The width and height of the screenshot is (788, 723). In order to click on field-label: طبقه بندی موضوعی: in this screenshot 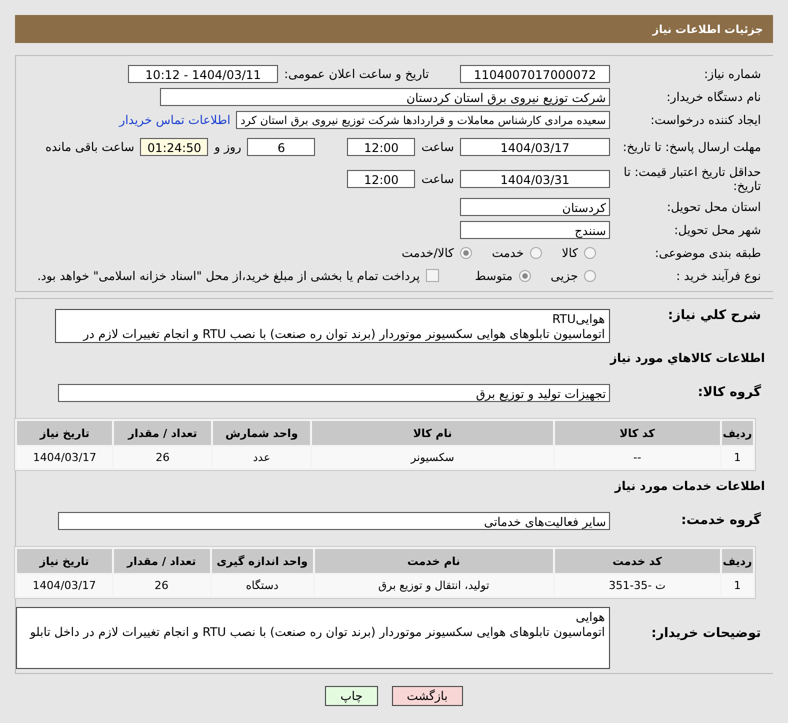, I will do `click(707, 253)`.